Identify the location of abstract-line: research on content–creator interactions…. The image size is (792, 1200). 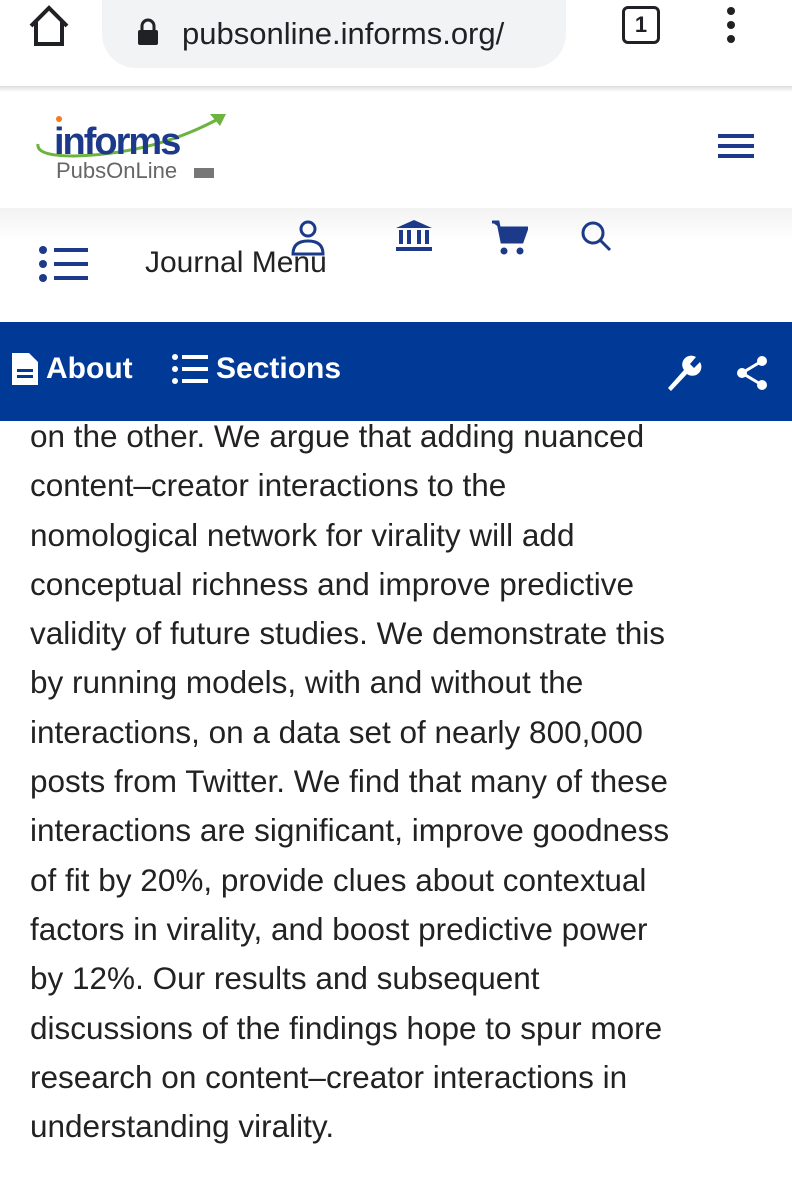
(329, 1076).